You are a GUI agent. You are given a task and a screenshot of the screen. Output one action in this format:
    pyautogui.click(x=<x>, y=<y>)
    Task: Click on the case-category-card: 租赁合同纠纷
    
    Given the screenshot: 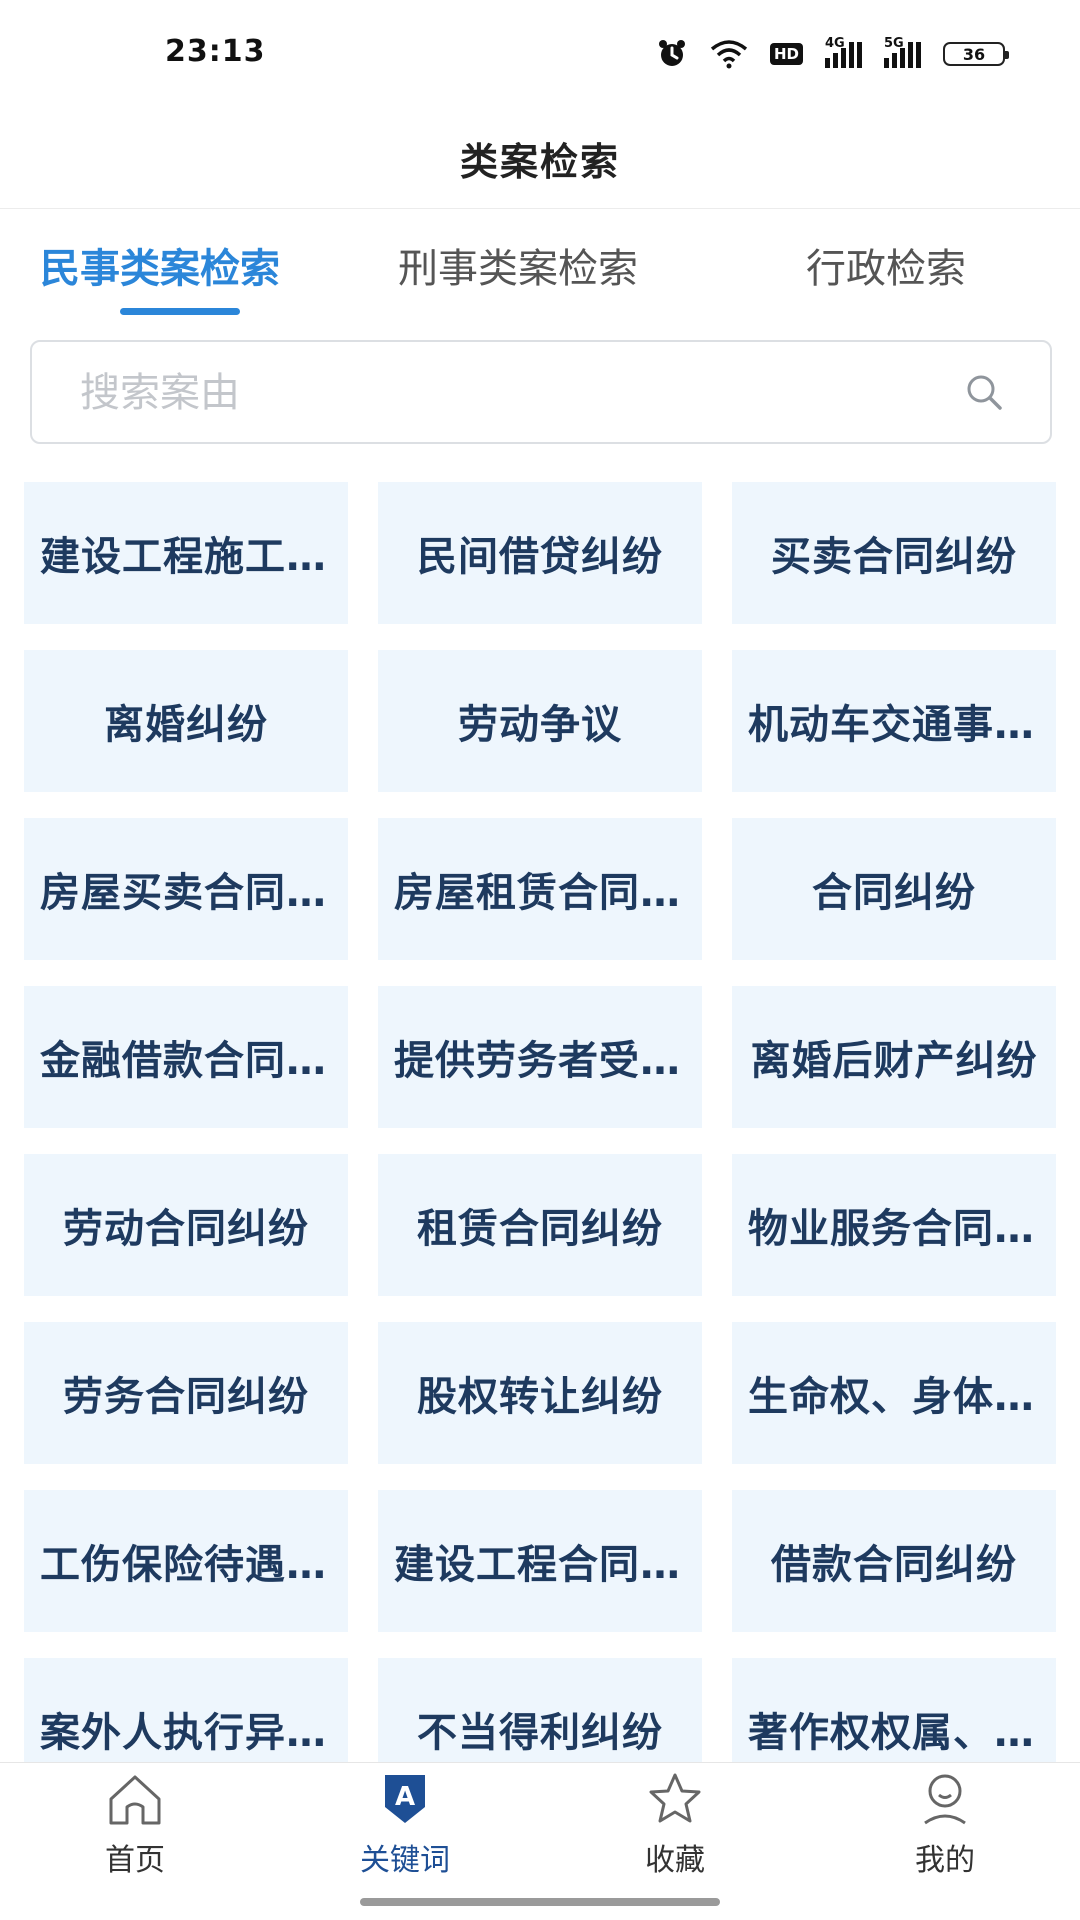 What is the action you would take?
    pyautogui.click(x=540, y=1225)
    